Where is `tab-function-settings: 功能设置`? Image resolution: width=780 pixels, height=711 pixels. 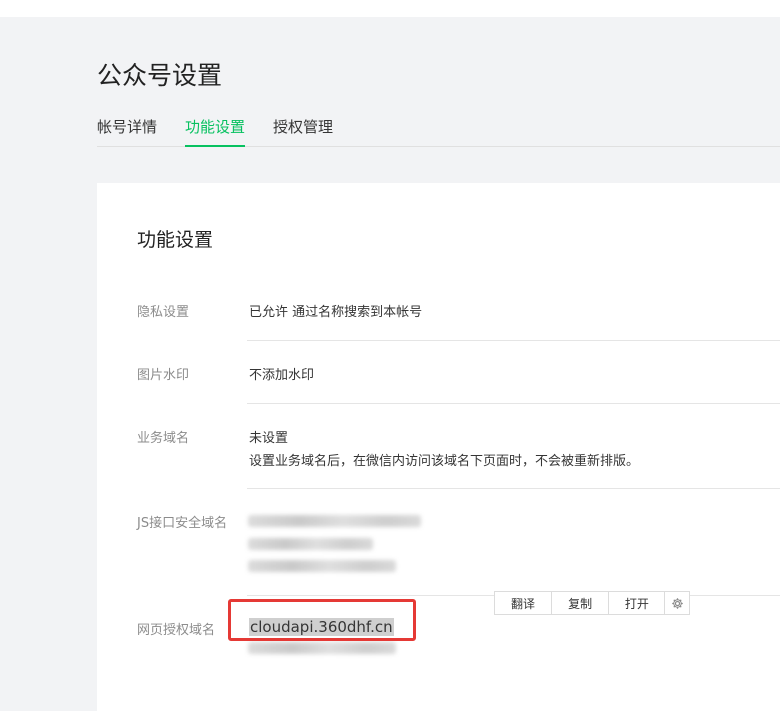
tab-function-settings: 功能设置 is located at coordinates (215, 131).